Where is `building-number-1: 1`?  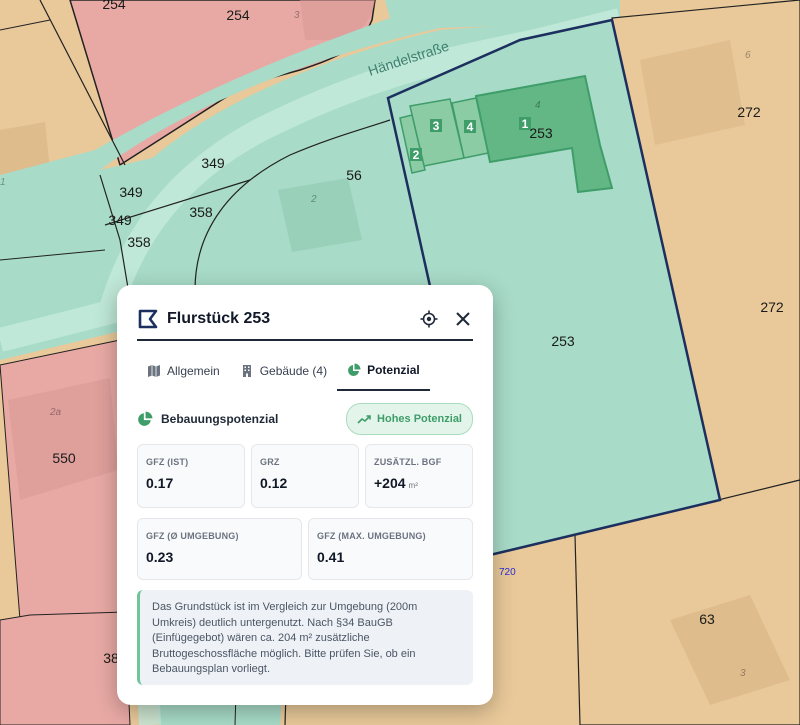 building-number-1: 1 is located at coordinates (525, 124).